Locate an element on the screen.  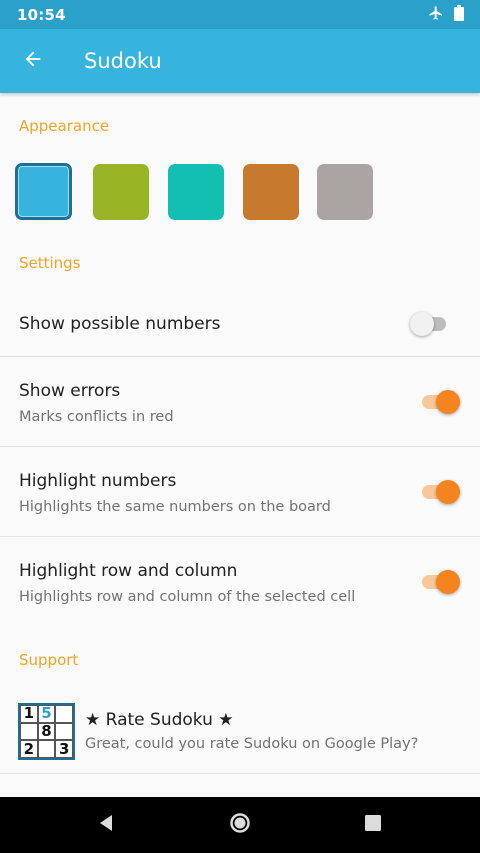
icon-cell: 5 is located at coordinates (46, 714).